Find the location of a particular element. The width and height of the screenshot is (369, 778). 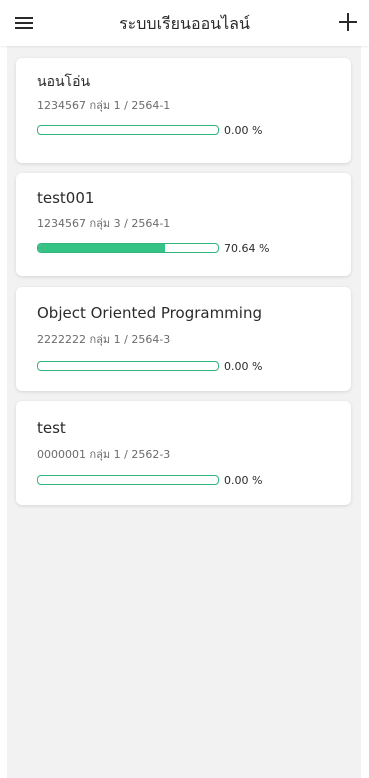

menu-button is located at coordinates (24, 23).